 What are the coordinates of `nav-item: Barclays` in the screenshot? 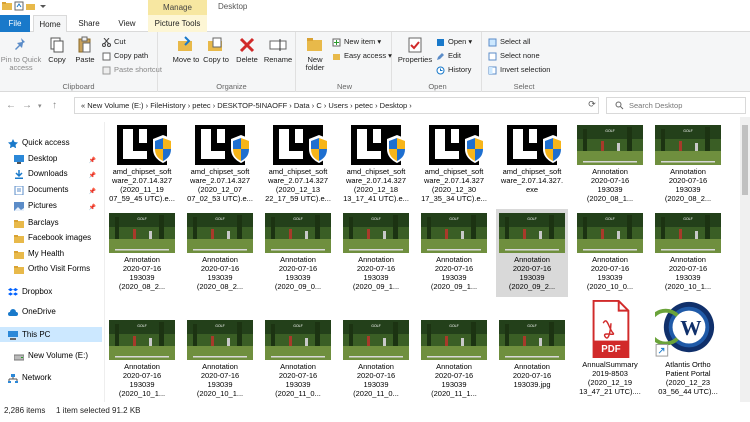 It's located at (51, 222).